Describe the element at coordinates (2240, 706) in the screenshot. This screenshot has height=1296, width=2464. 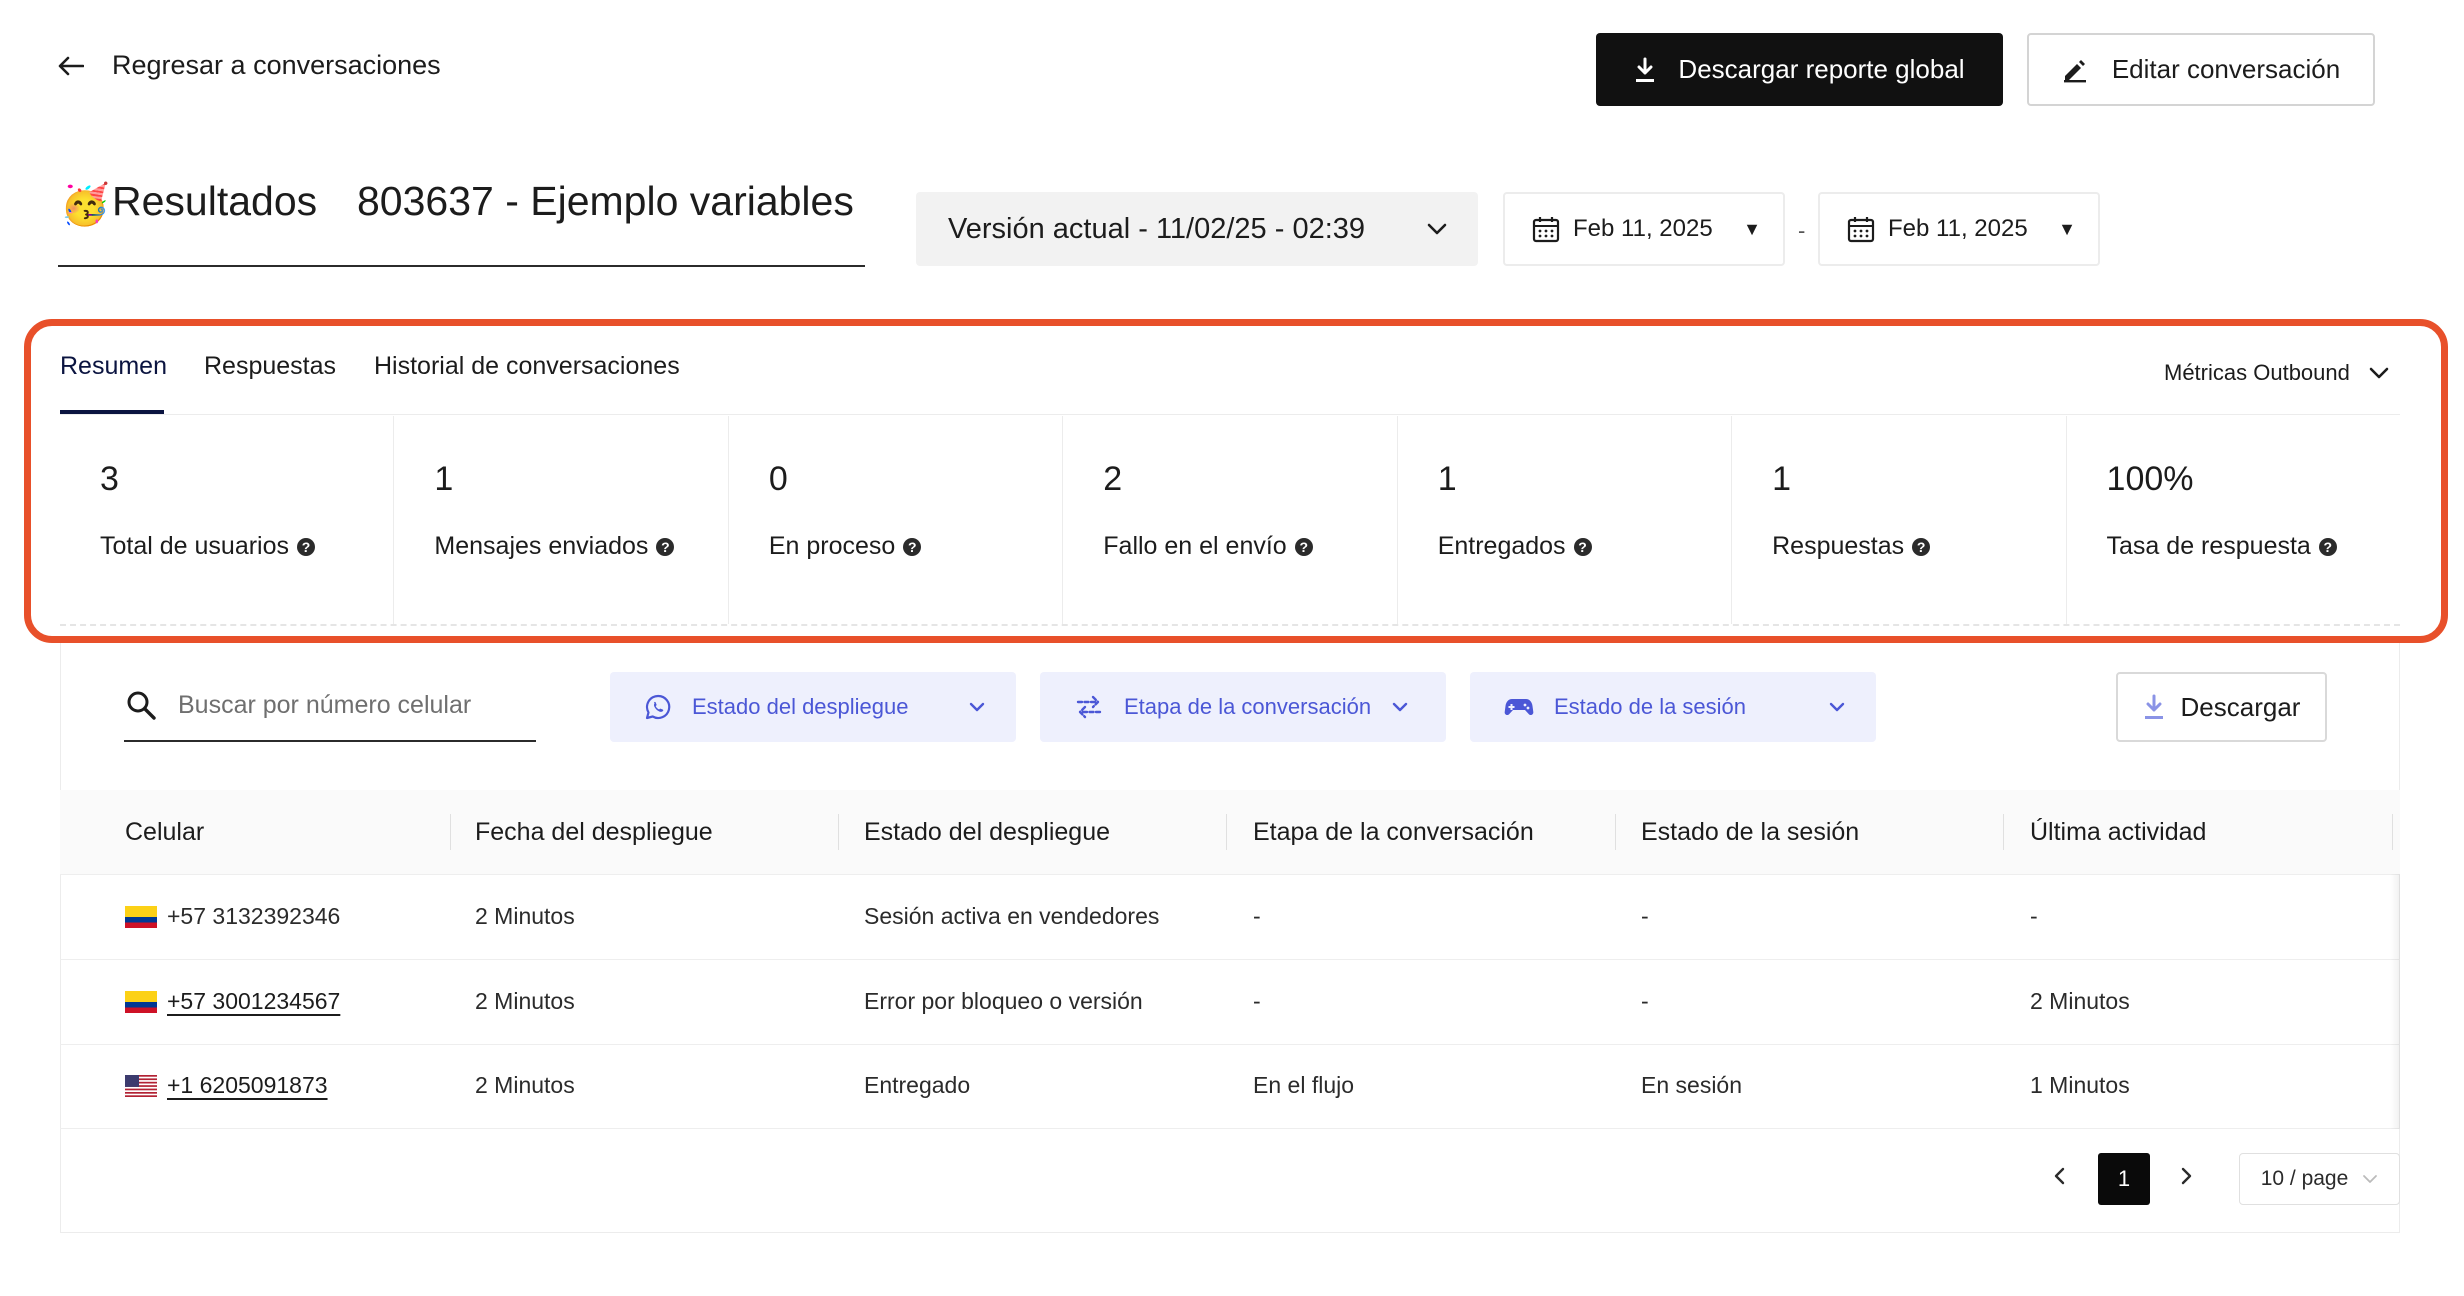
I see `download-label: Descargar` at that location.